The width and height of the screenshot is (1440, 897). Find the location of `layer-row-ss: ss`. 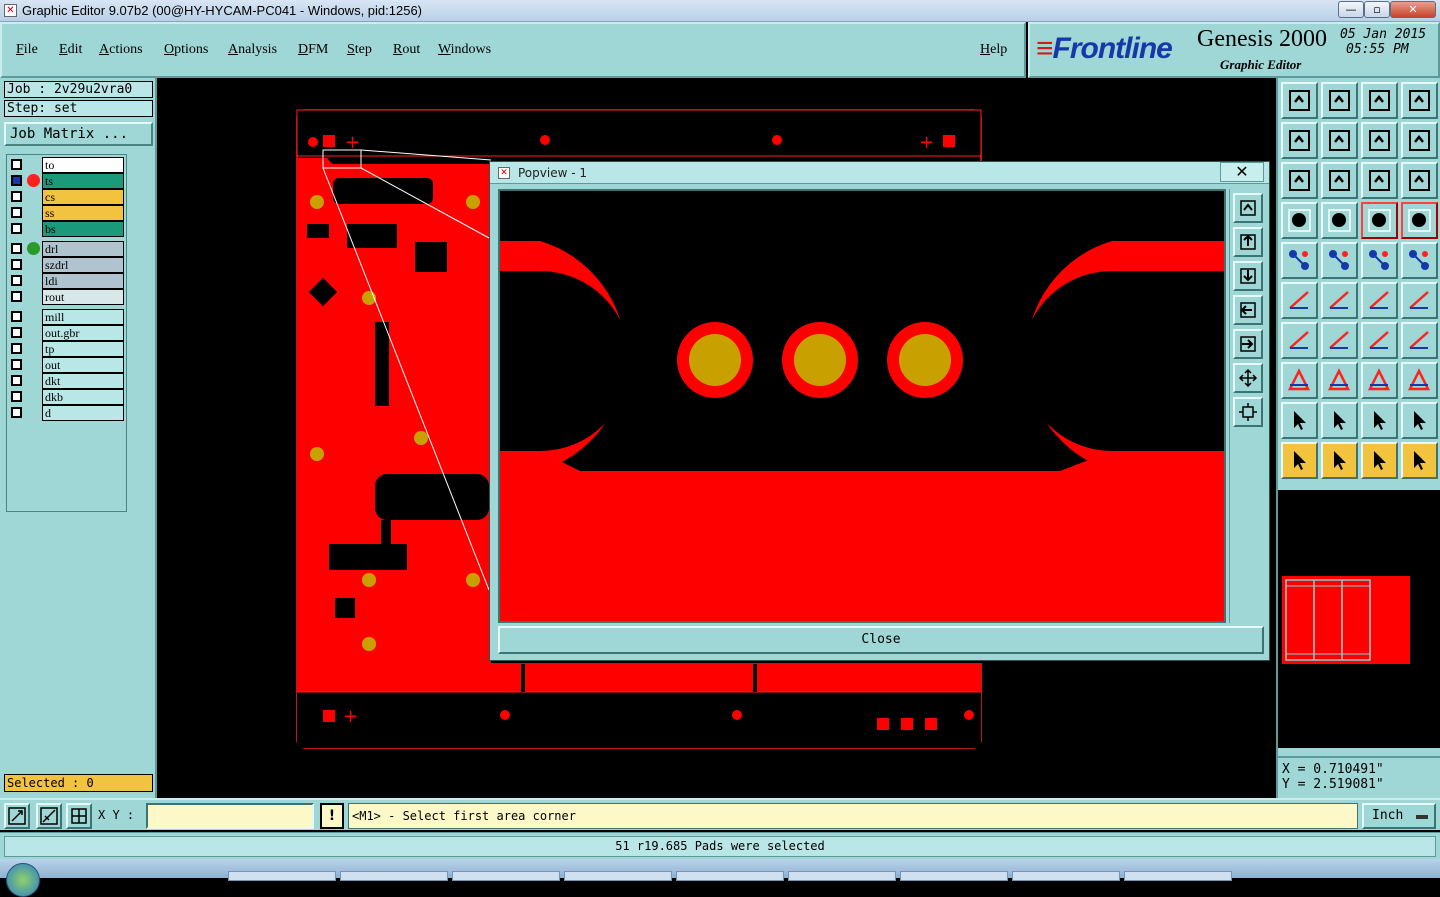

layer-row-ss: ss is located at coordinates (67, 213).